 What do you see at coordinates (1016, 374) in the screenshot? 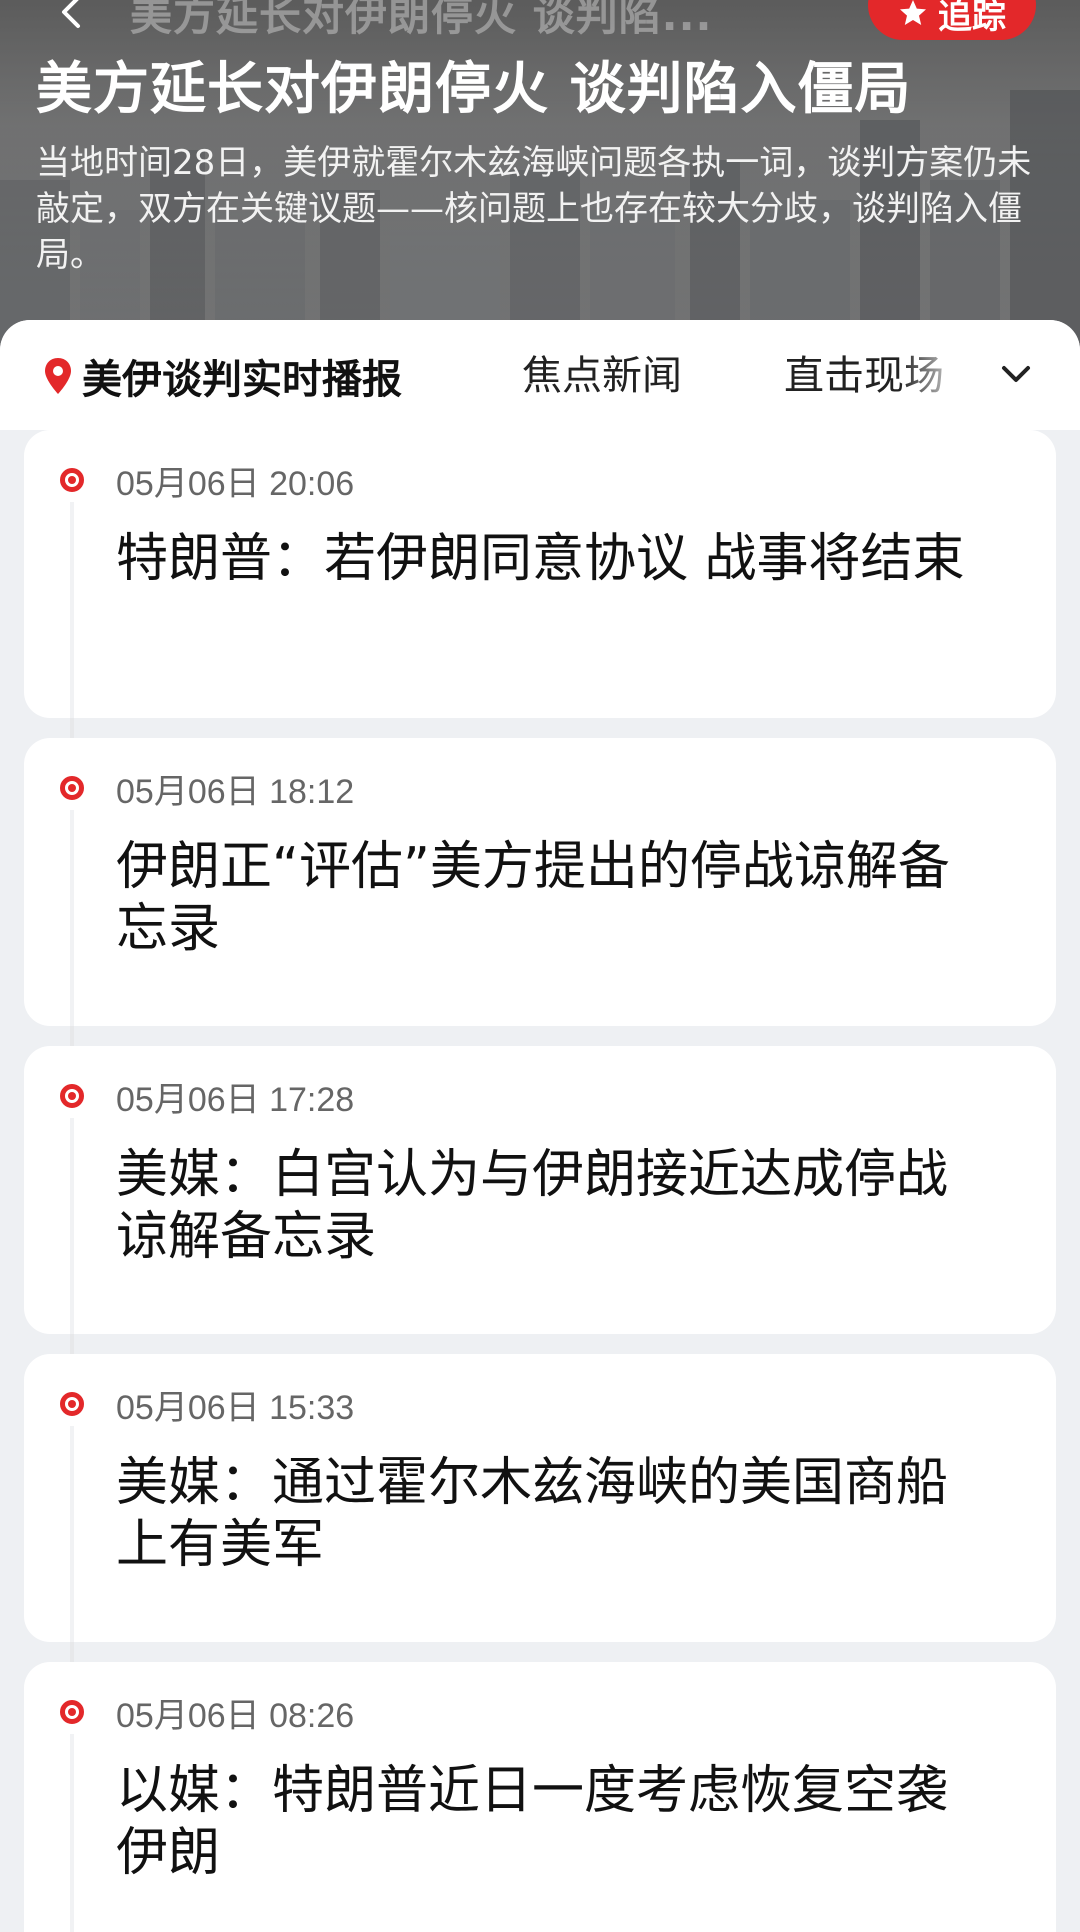
I see `chevron-down-icon` at bounding box center [1016, 374].